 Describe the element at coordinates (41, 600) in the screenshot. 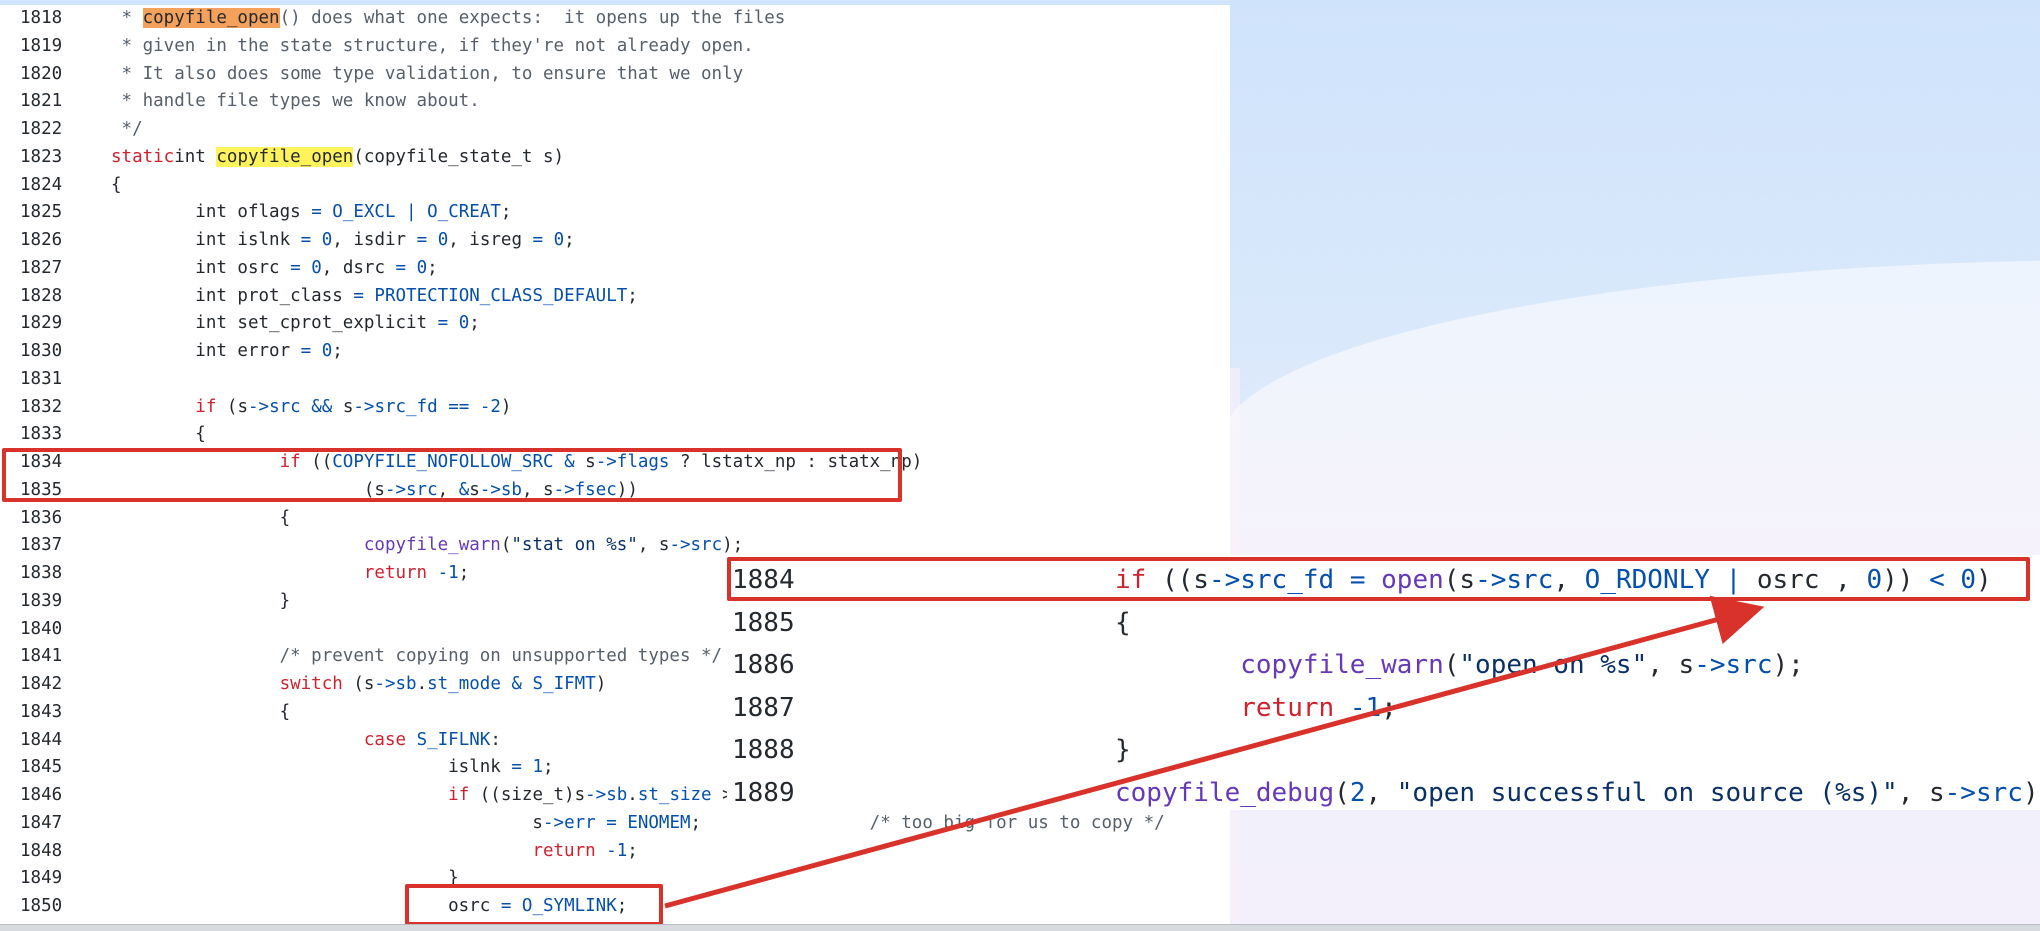

I see `line-number: 1839` at that location.